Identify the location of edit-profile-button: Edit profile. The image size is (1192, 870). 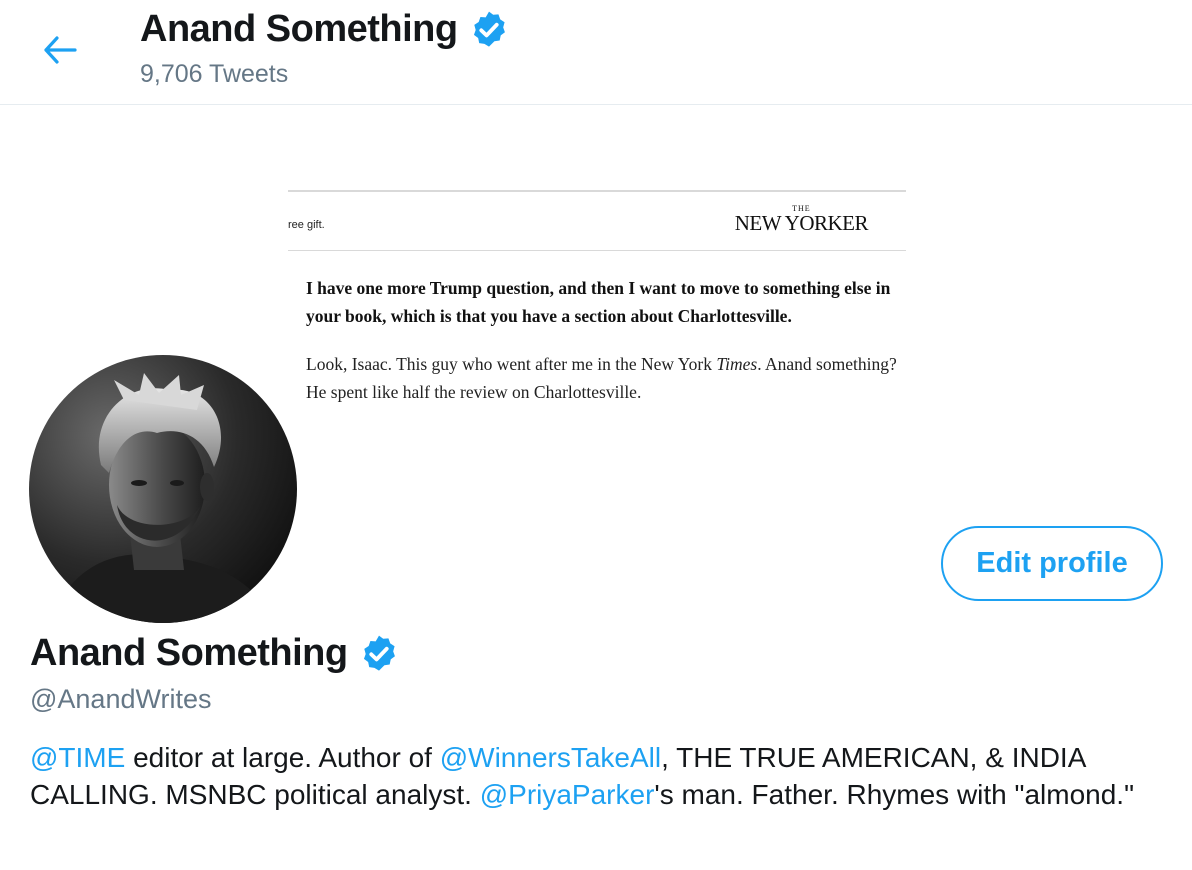
(1052, 563).